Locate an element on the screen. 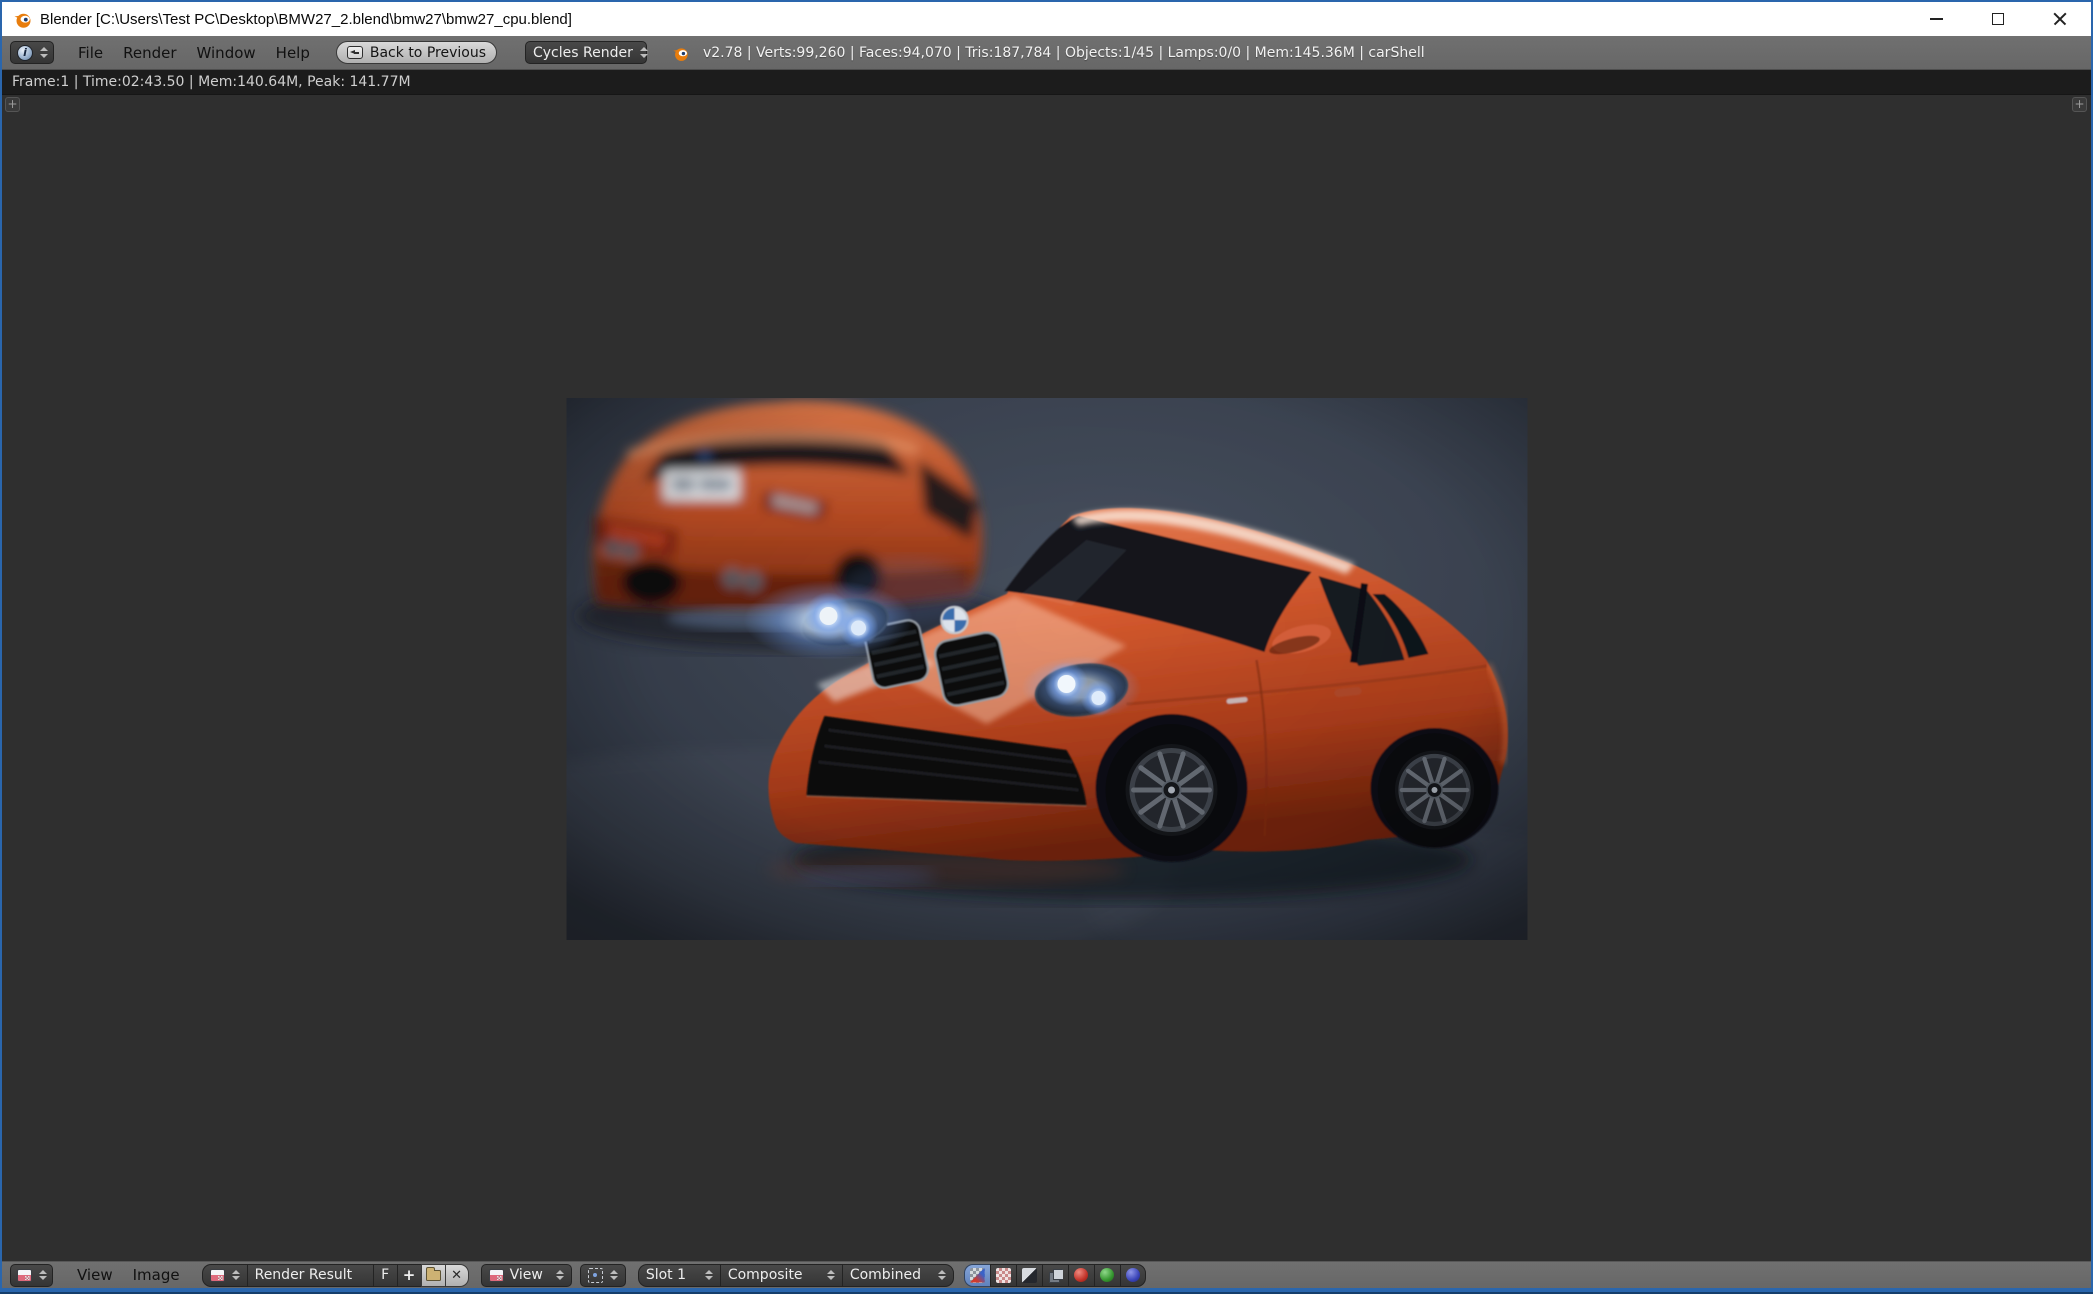 This screenshot has height=1294, width=2093. color-alpha-icon is located at coordinates (977, 1275).